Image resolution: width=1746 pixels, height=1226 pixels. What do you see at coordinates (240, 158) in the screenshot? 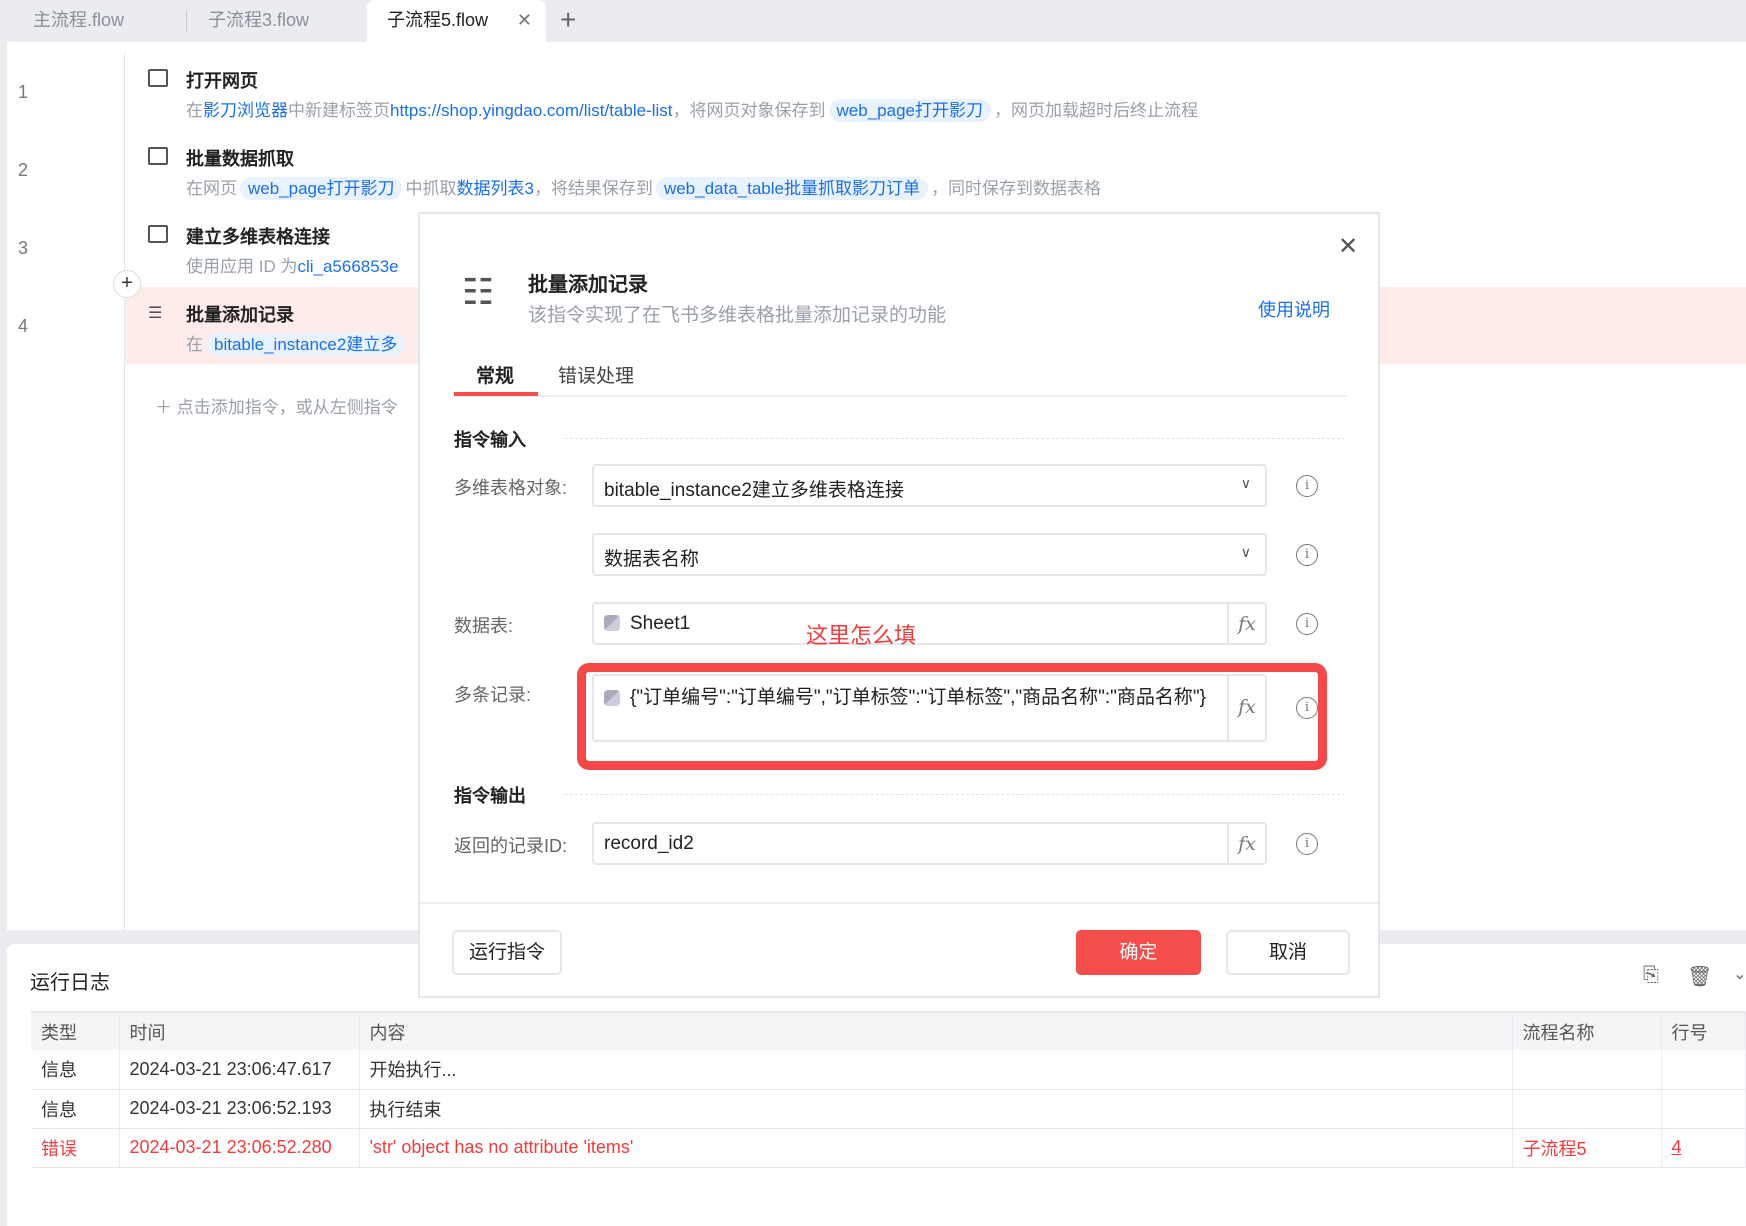
I see `step-title: 批量数据抓取` at bounding box center [240, 158].